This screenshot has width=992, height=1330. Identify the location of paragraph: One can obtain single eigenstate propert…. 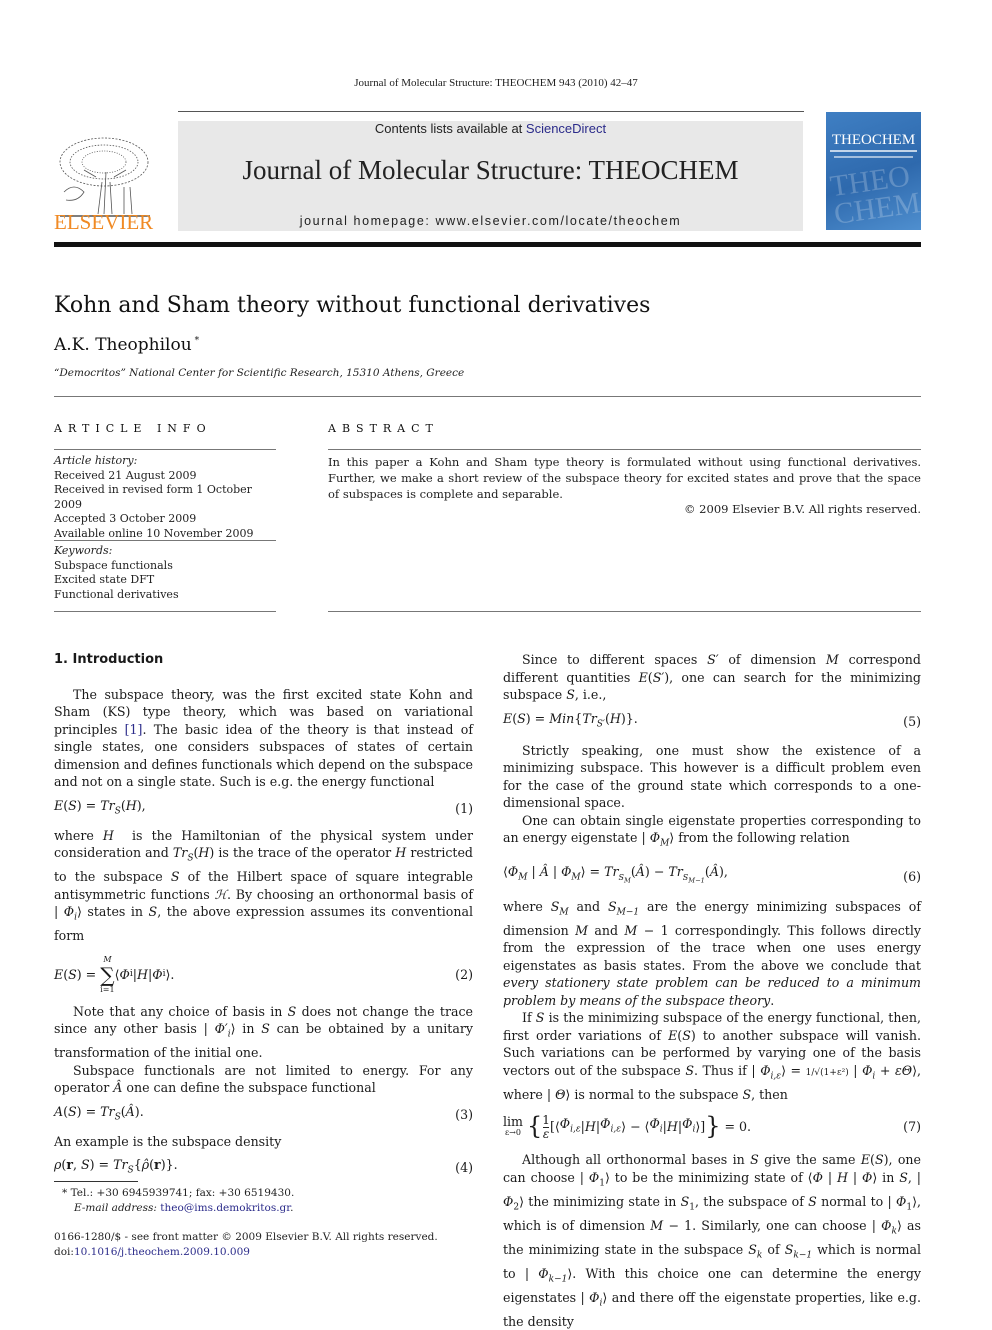
(712, 830).